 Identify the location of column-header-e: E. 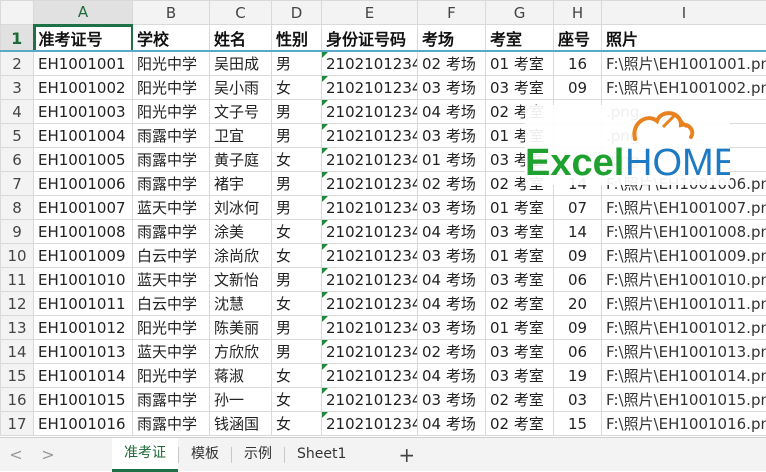
(370, 13).